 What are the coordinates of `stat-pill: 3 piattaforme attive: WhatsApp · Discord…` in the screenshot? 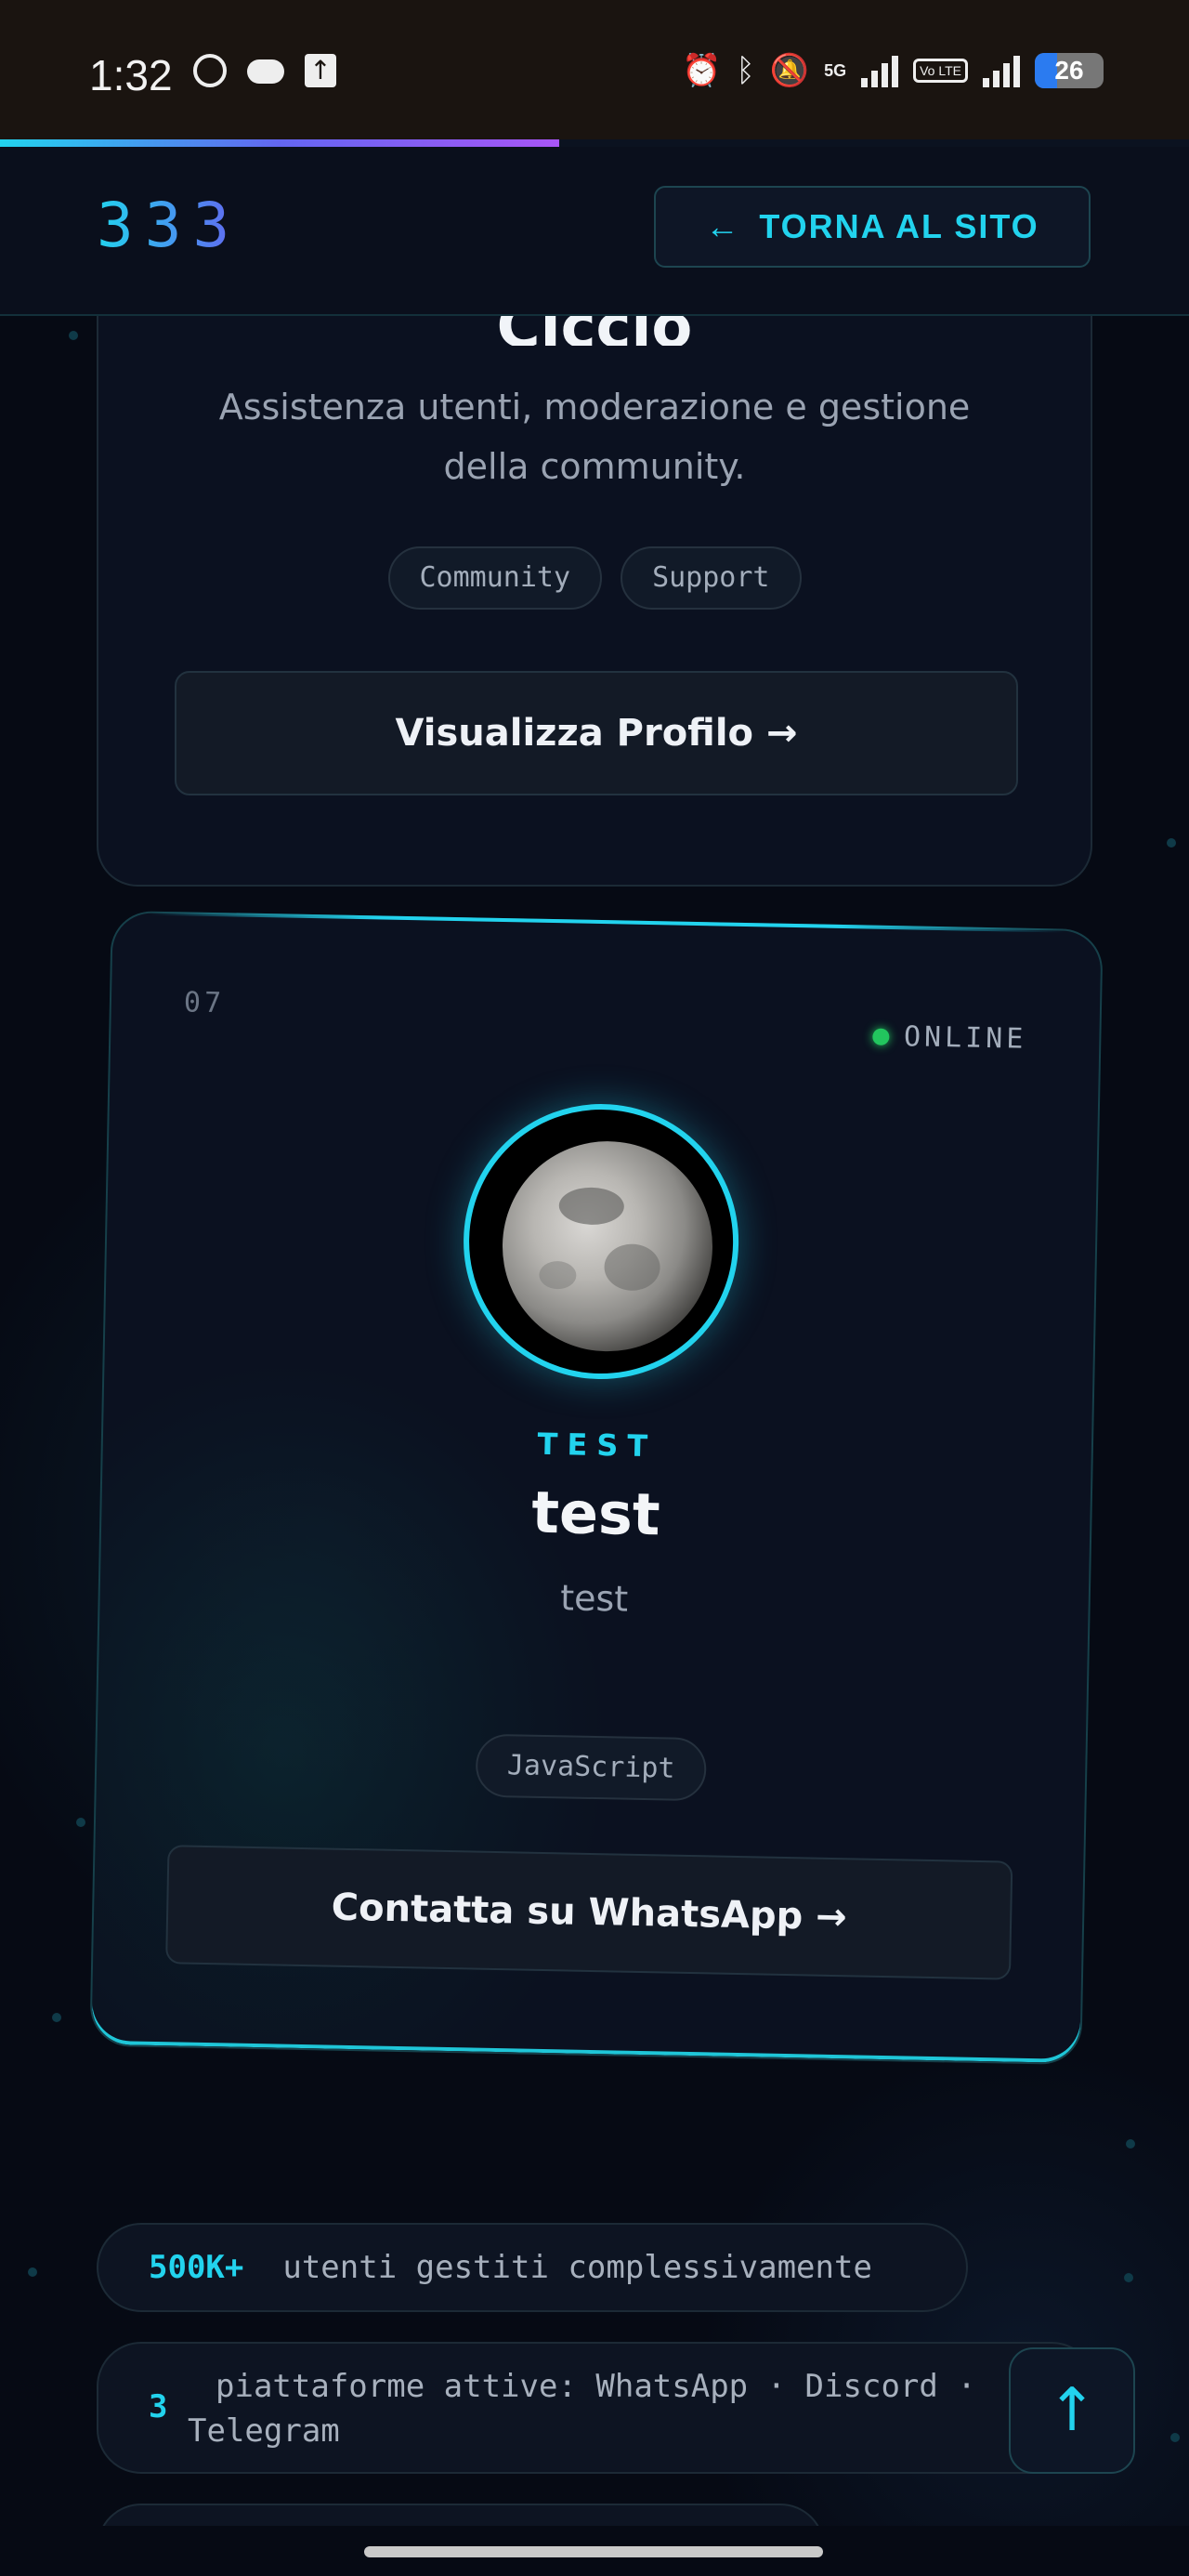 It's located at (596, 2408).